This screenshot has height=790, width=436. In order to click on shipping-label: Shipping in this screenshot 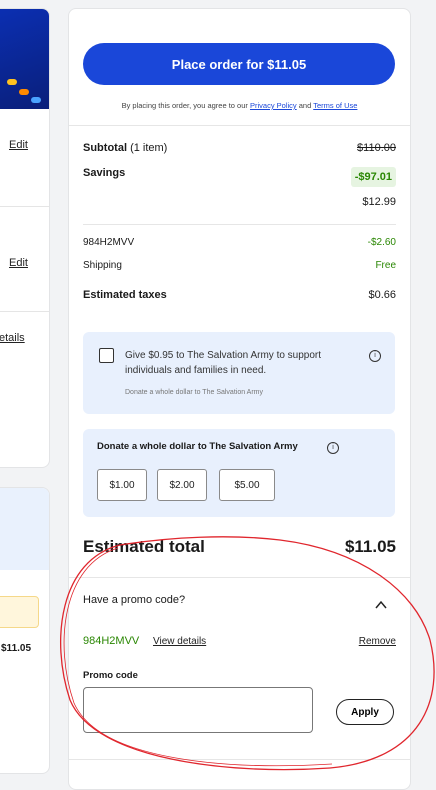, I will do `click(102, 265)`.